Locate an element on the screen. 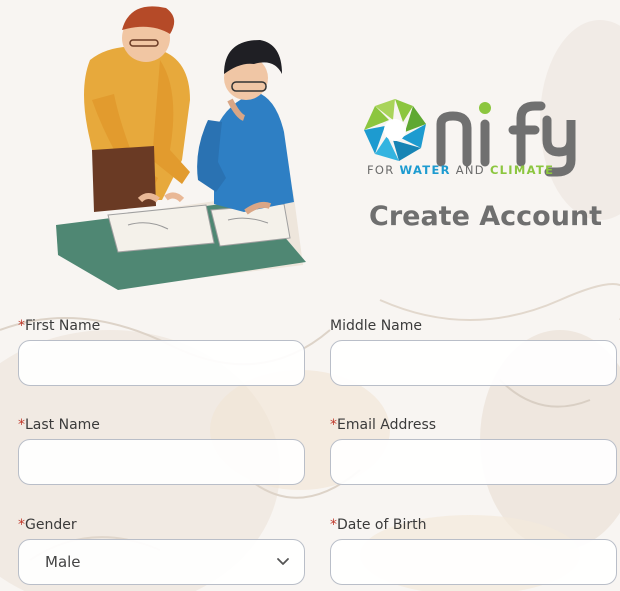  email-label: *Email Address is located at coordinates (383, 425).